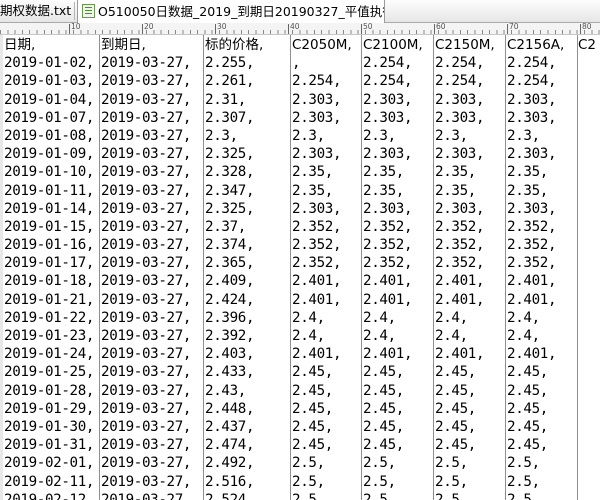 The width and height of the screenshot is (600, 500). Describe the element at coordinates (76, 27) in the screenshot. I see `ruler-number: 10` at that location.